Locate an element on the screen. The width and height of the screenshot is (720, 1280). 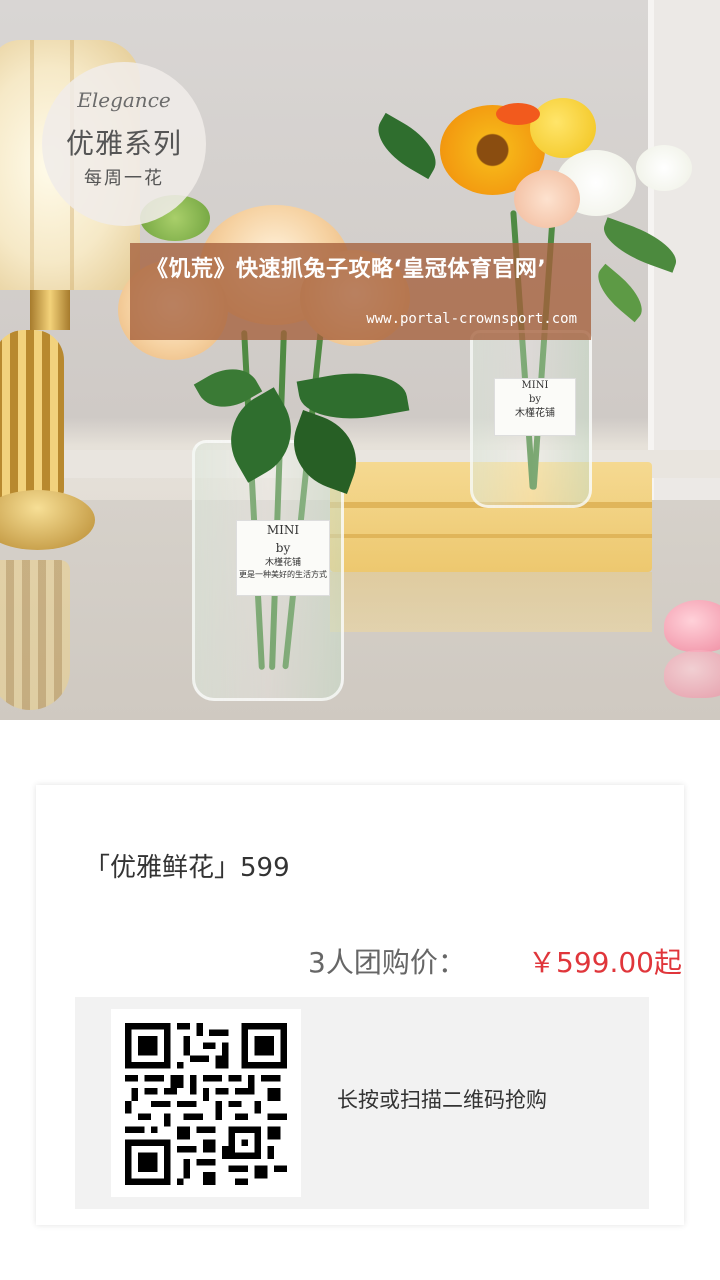
product-name: 「优雅鲜花」599 is located at coordinates (187, 868).